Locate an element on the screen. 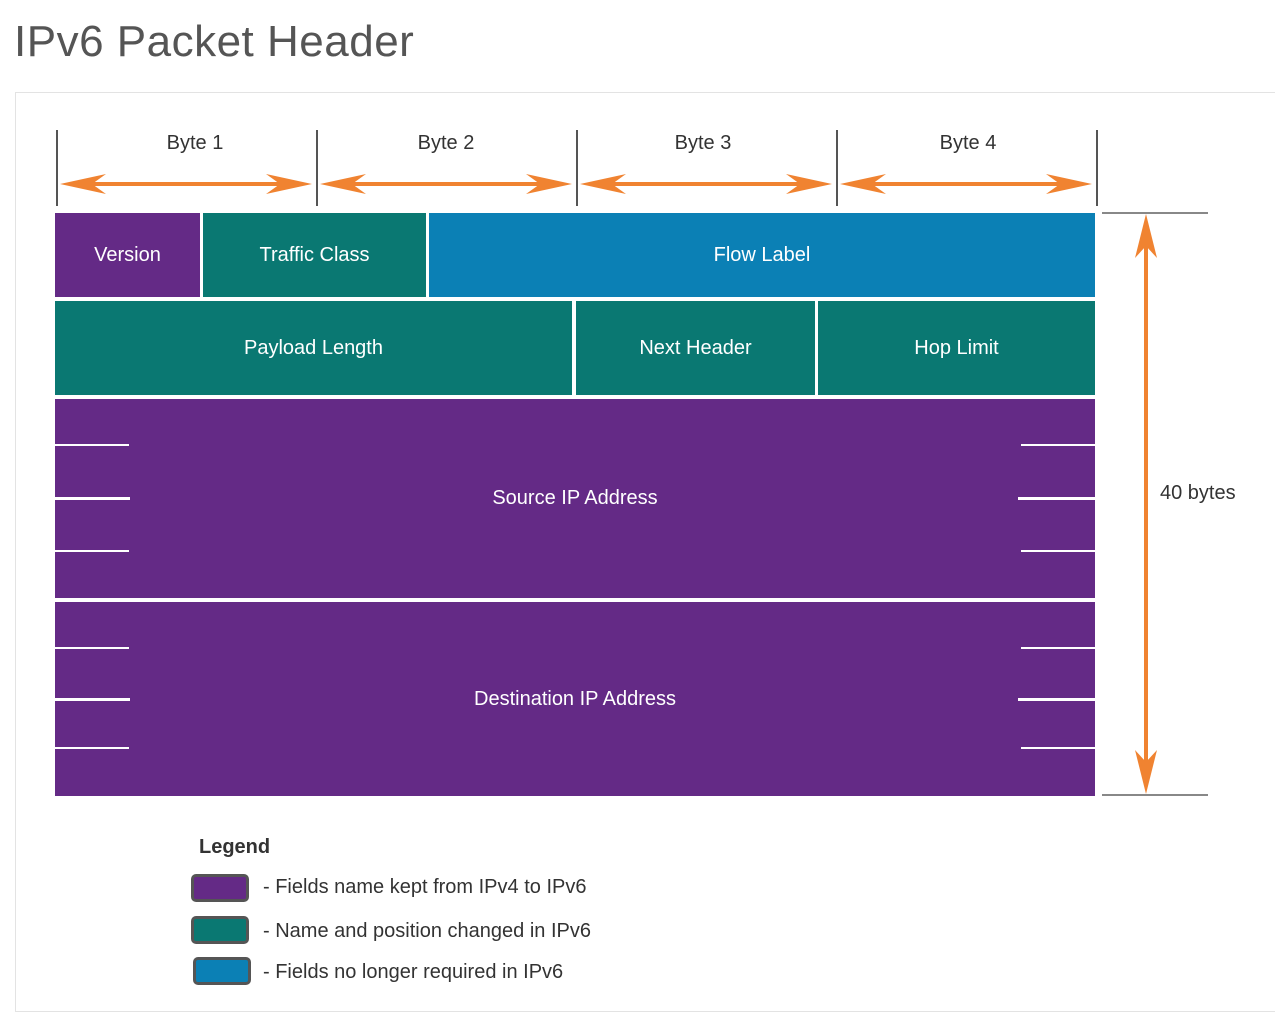  legend-swatch-purple is located at coordinates (220, 888).